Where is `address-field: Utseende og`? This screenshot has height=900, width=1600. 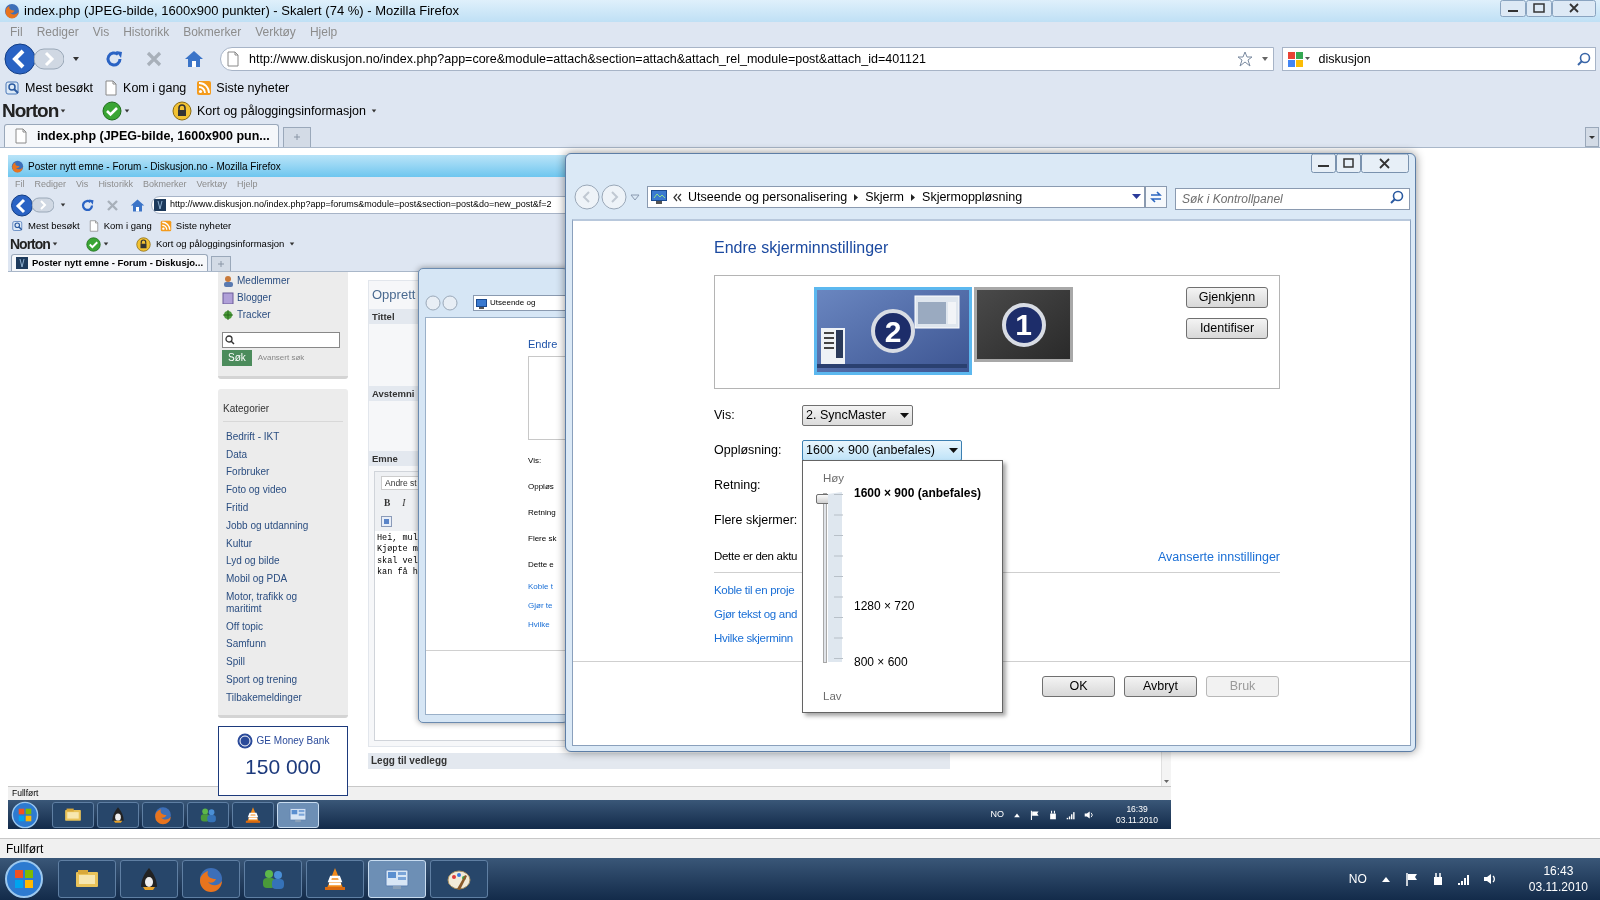 address-field: Utseende og is located at coordinates (520, 303).